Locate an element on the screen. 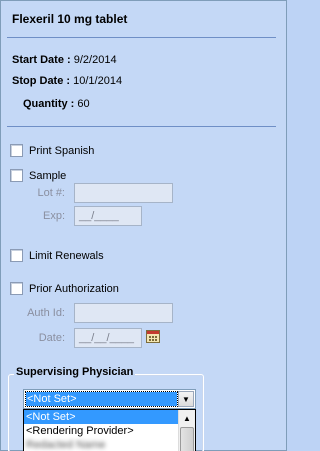  limit-renewals-checkbox is located at coordinates (16, 255).